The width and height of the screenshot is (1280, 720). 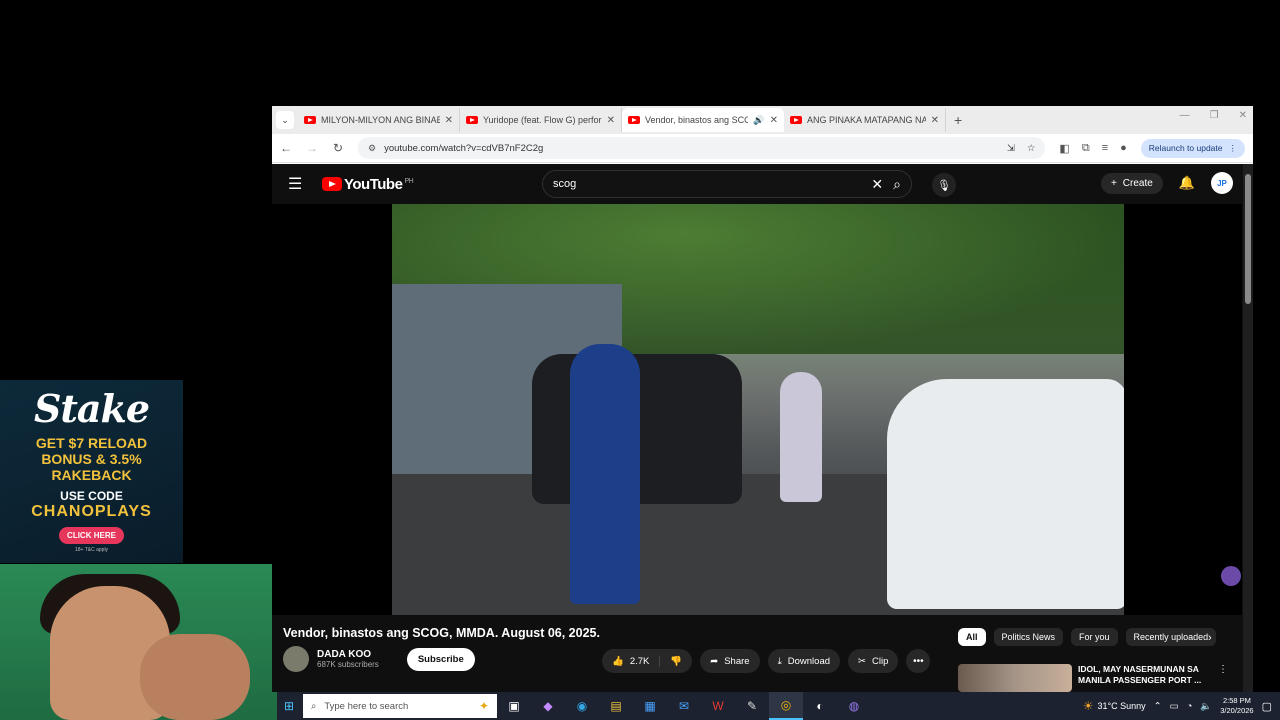 I want to click on chip-recently-uploaded: Recently uploaded, so click(x=1171, y=637).